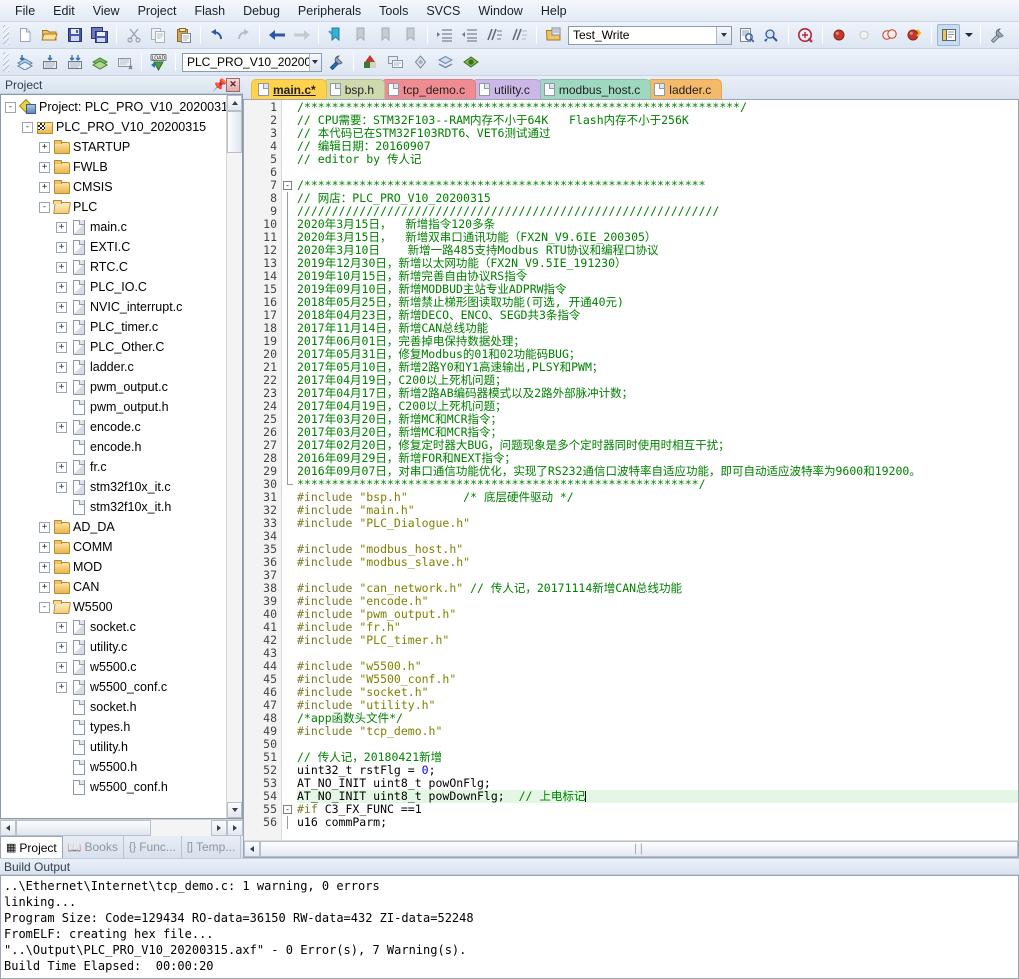  I want to click on copy-icon, so click(158, 35).